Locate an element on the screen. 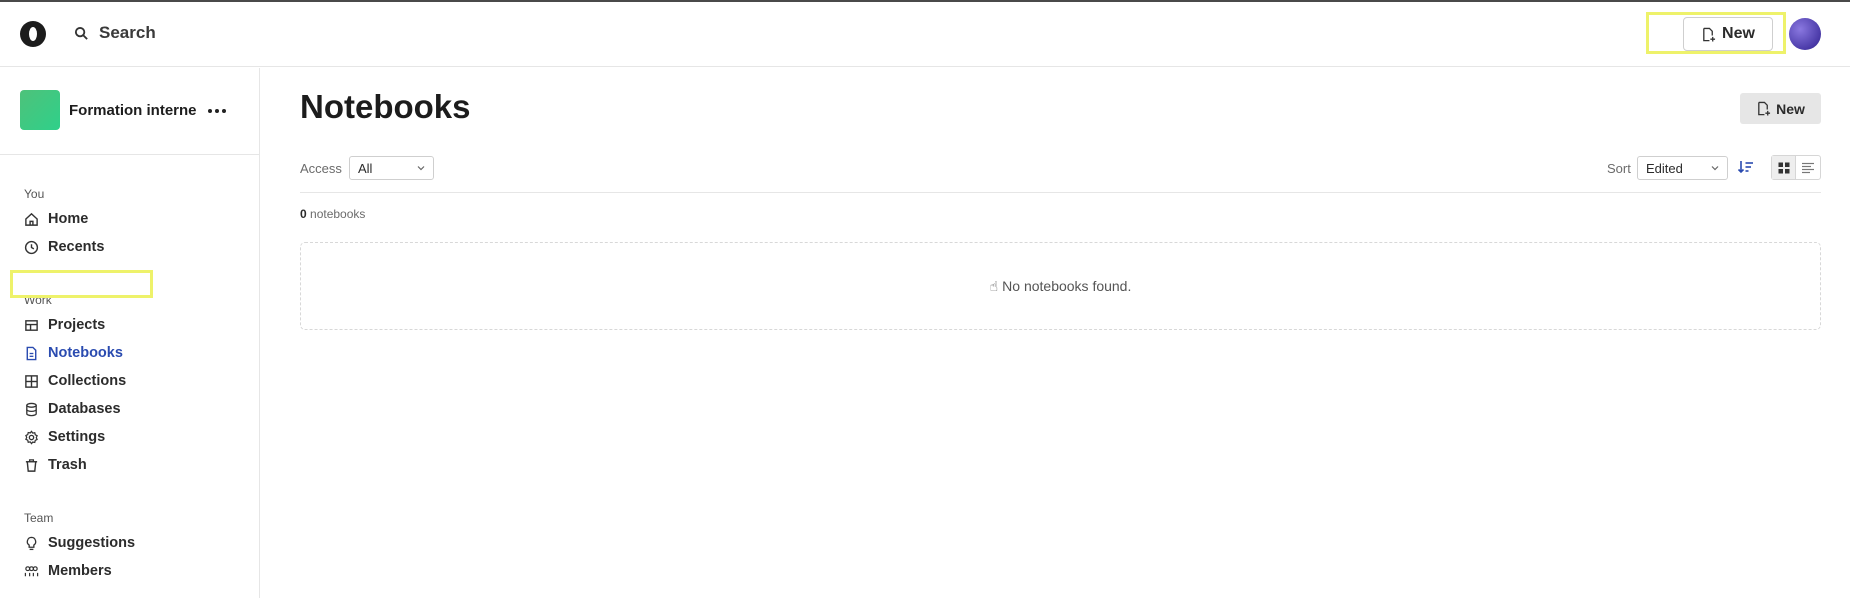 This screenshot has height=598, width=1850. empty-state-text: No notebooks found. is located at coordinates (1067, 286).